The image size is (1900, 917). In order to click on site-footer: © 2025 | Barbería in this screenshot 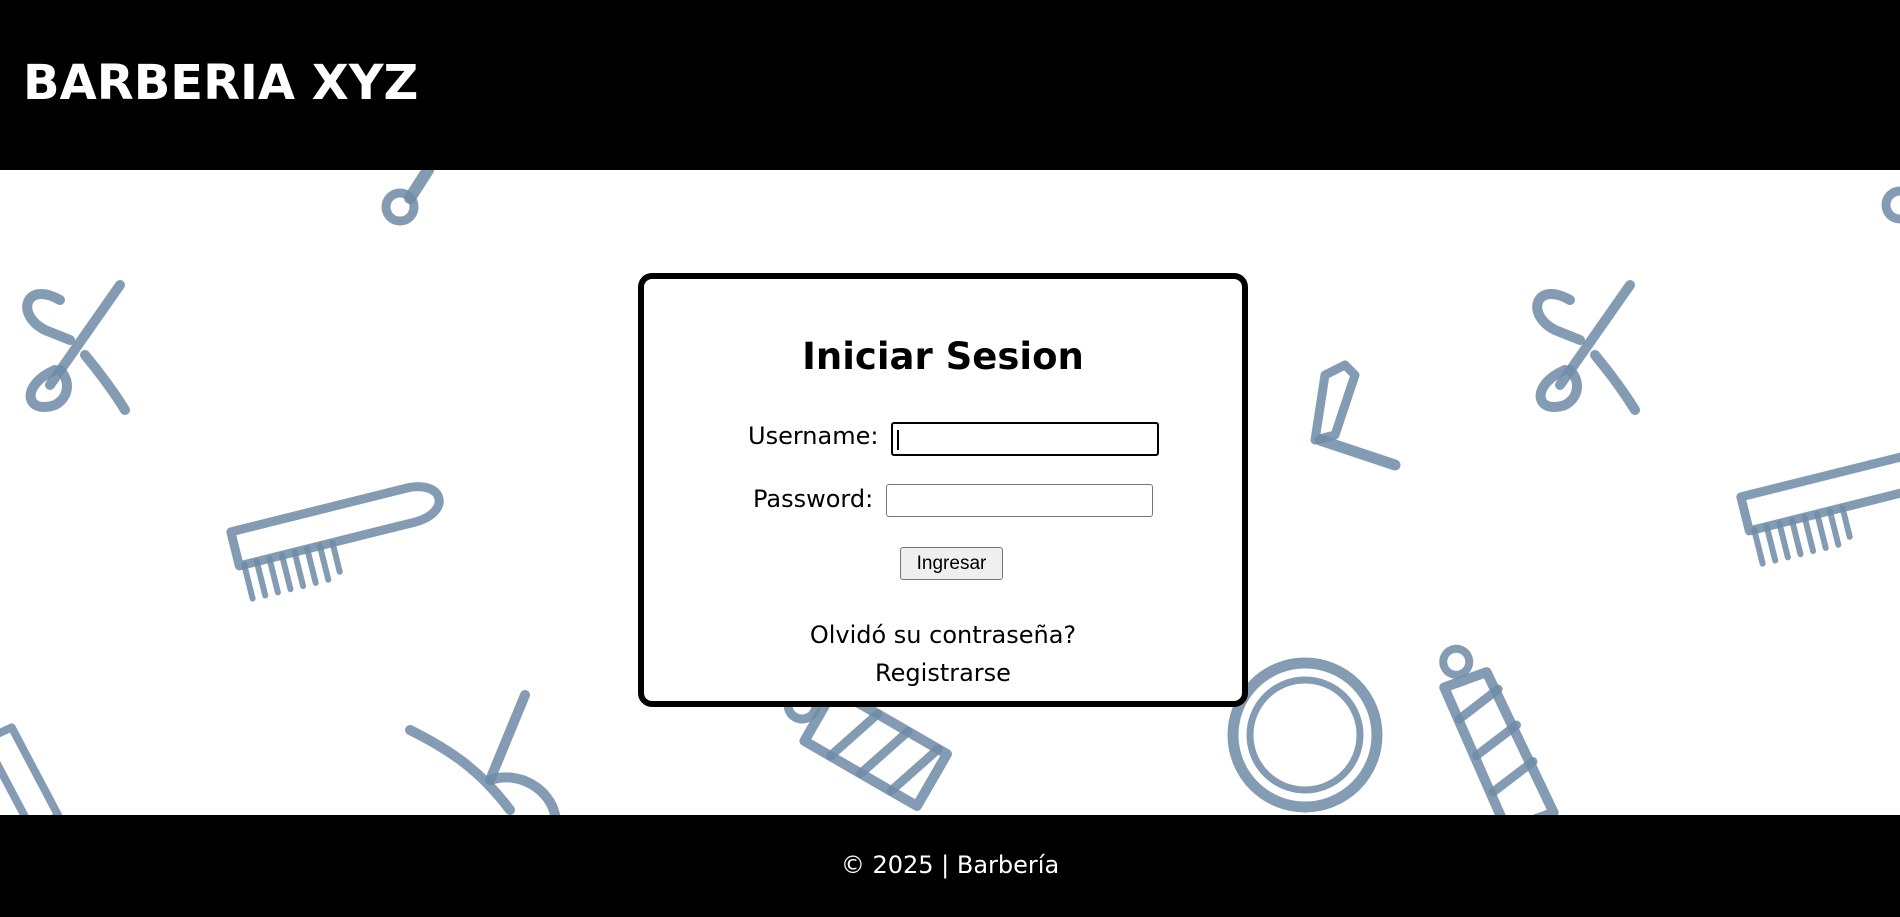, I will do `click(950, 866)`.